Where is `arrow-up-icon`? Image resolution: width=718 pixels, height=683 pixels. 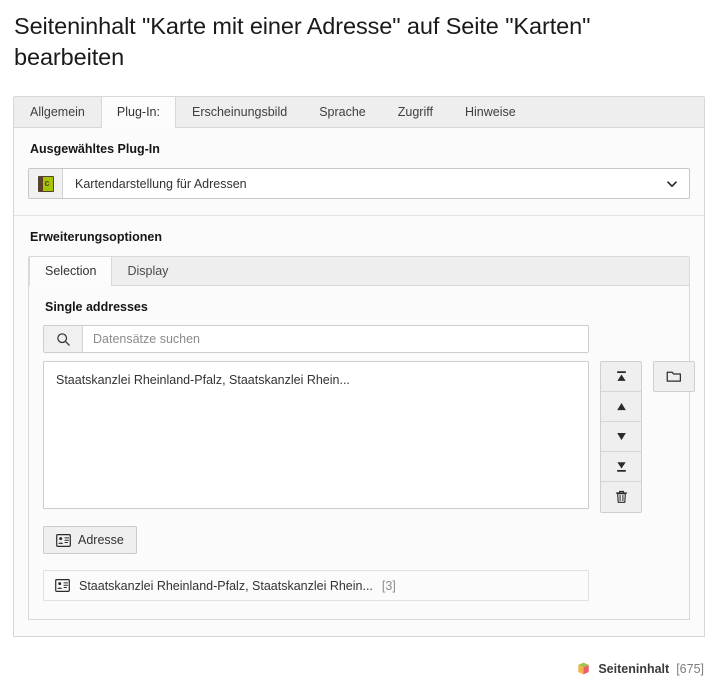 arrow-up-icon is located at coordinates (621, 406).